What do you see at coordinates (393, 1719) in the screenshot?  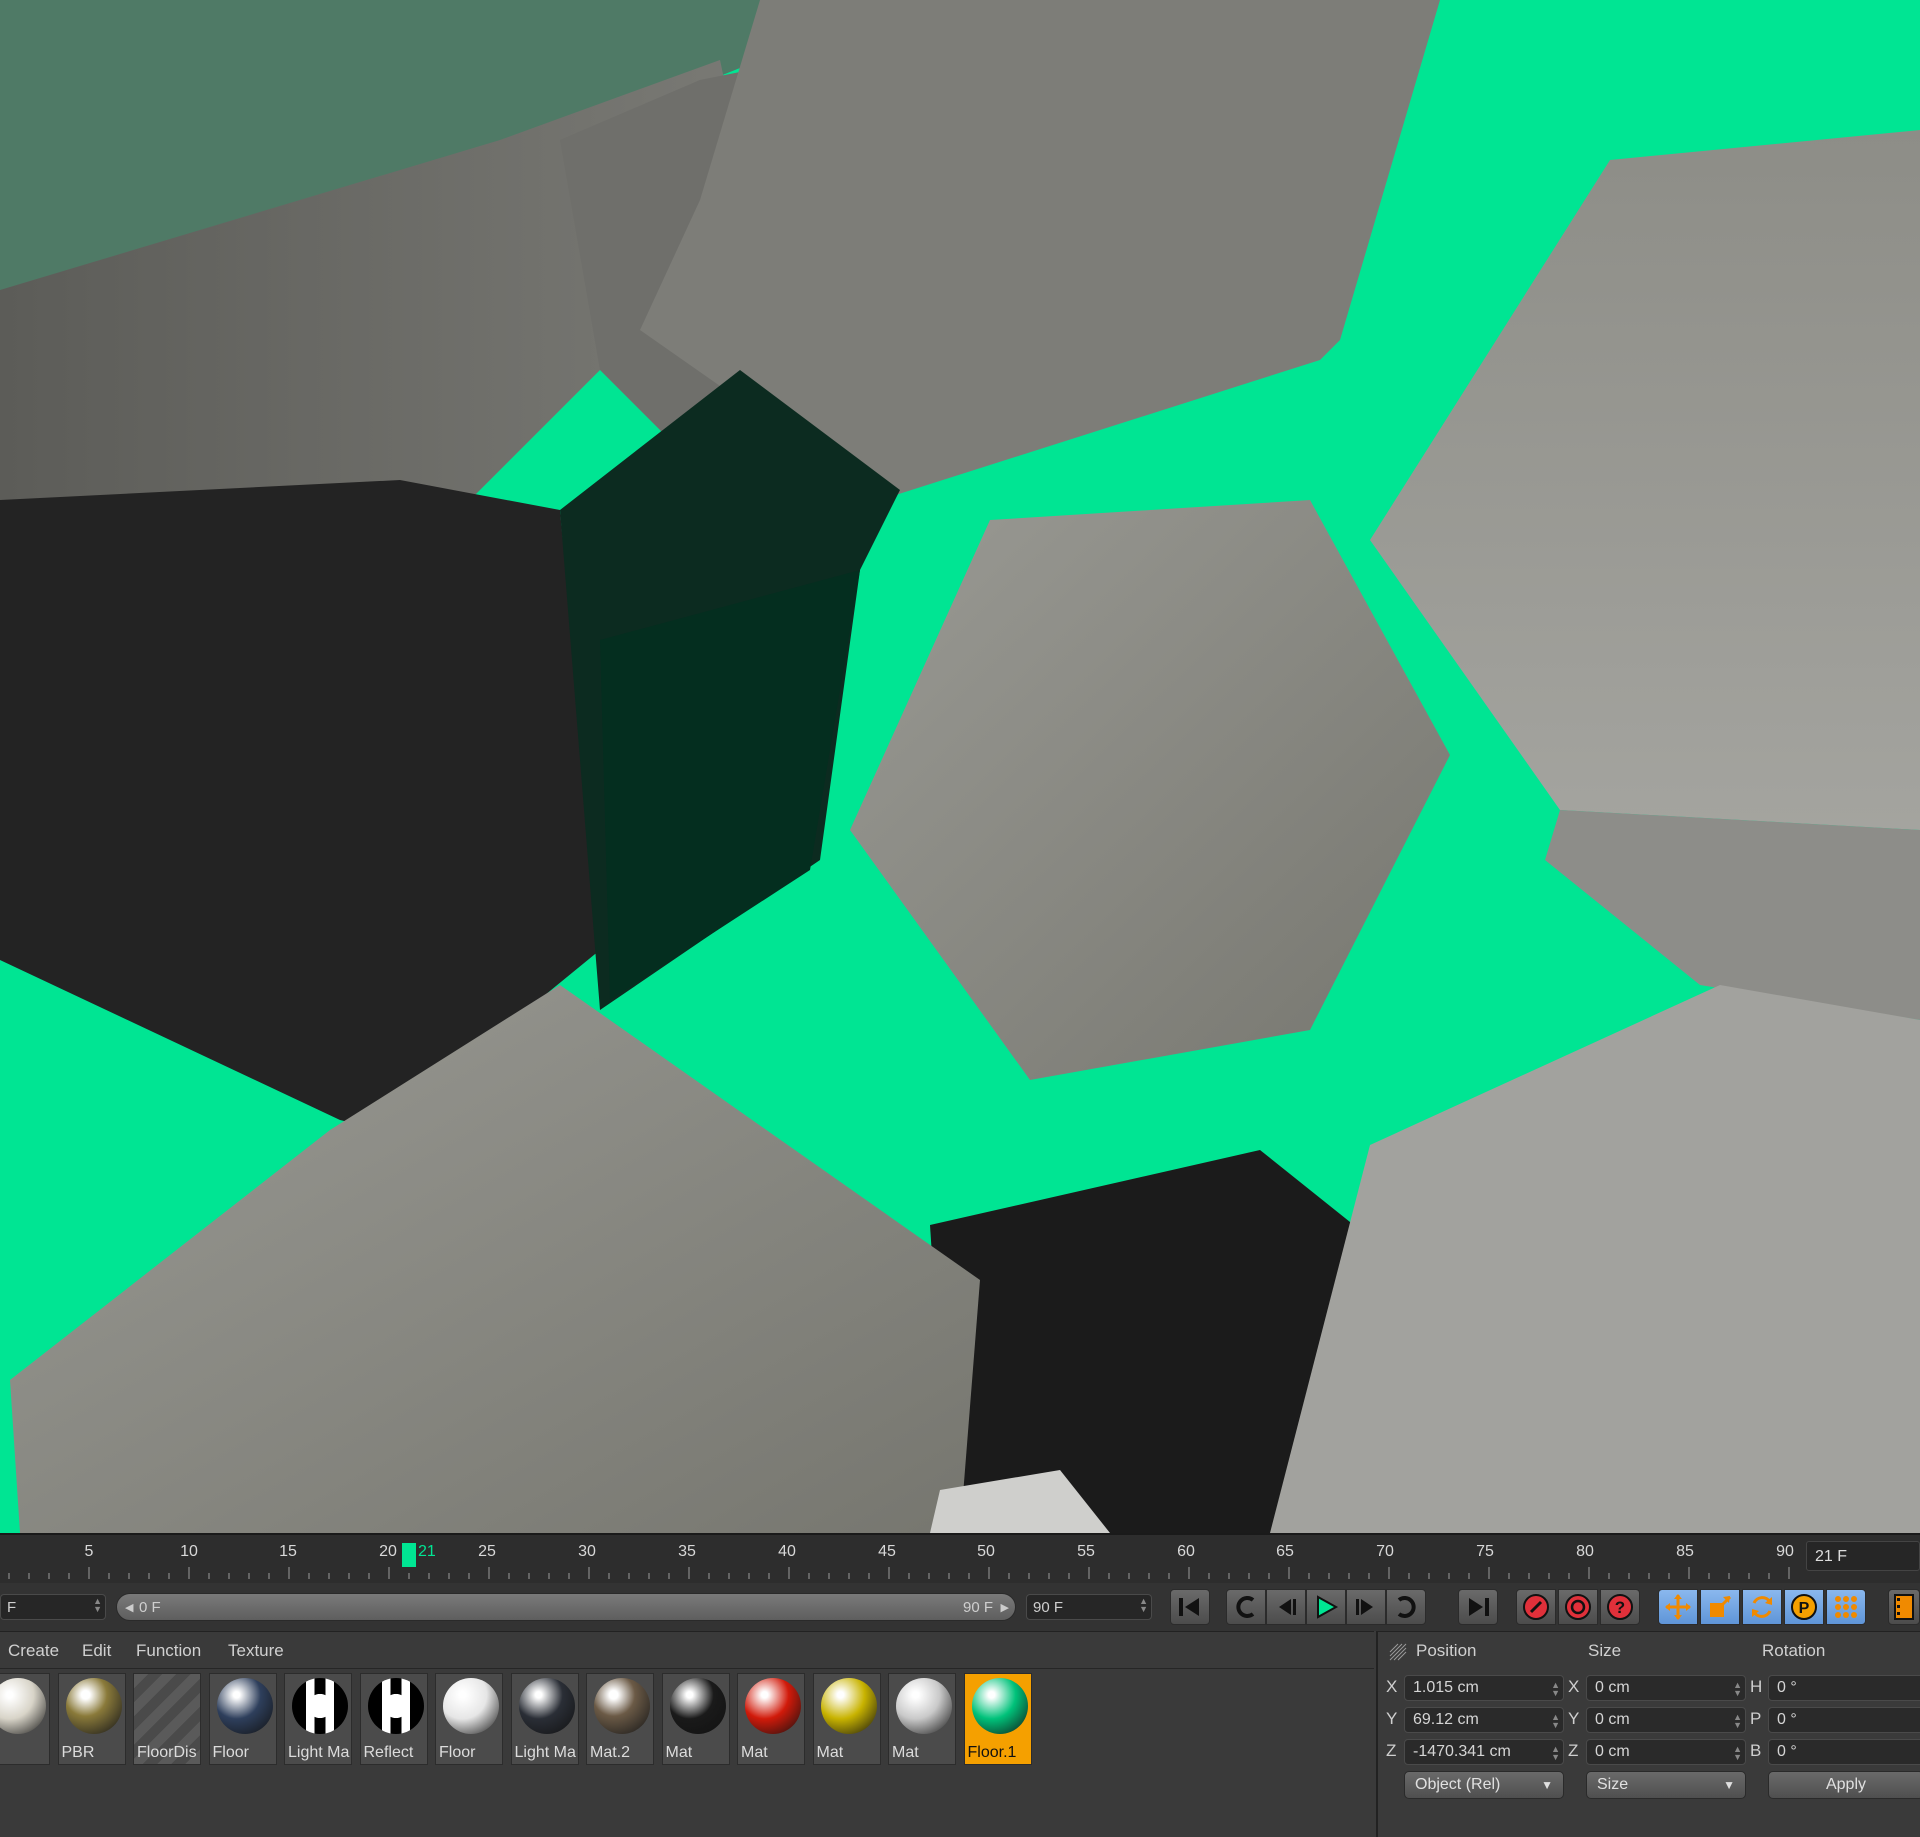 I see `material-swatch: Reflect` at bounding box center [393, 1719].